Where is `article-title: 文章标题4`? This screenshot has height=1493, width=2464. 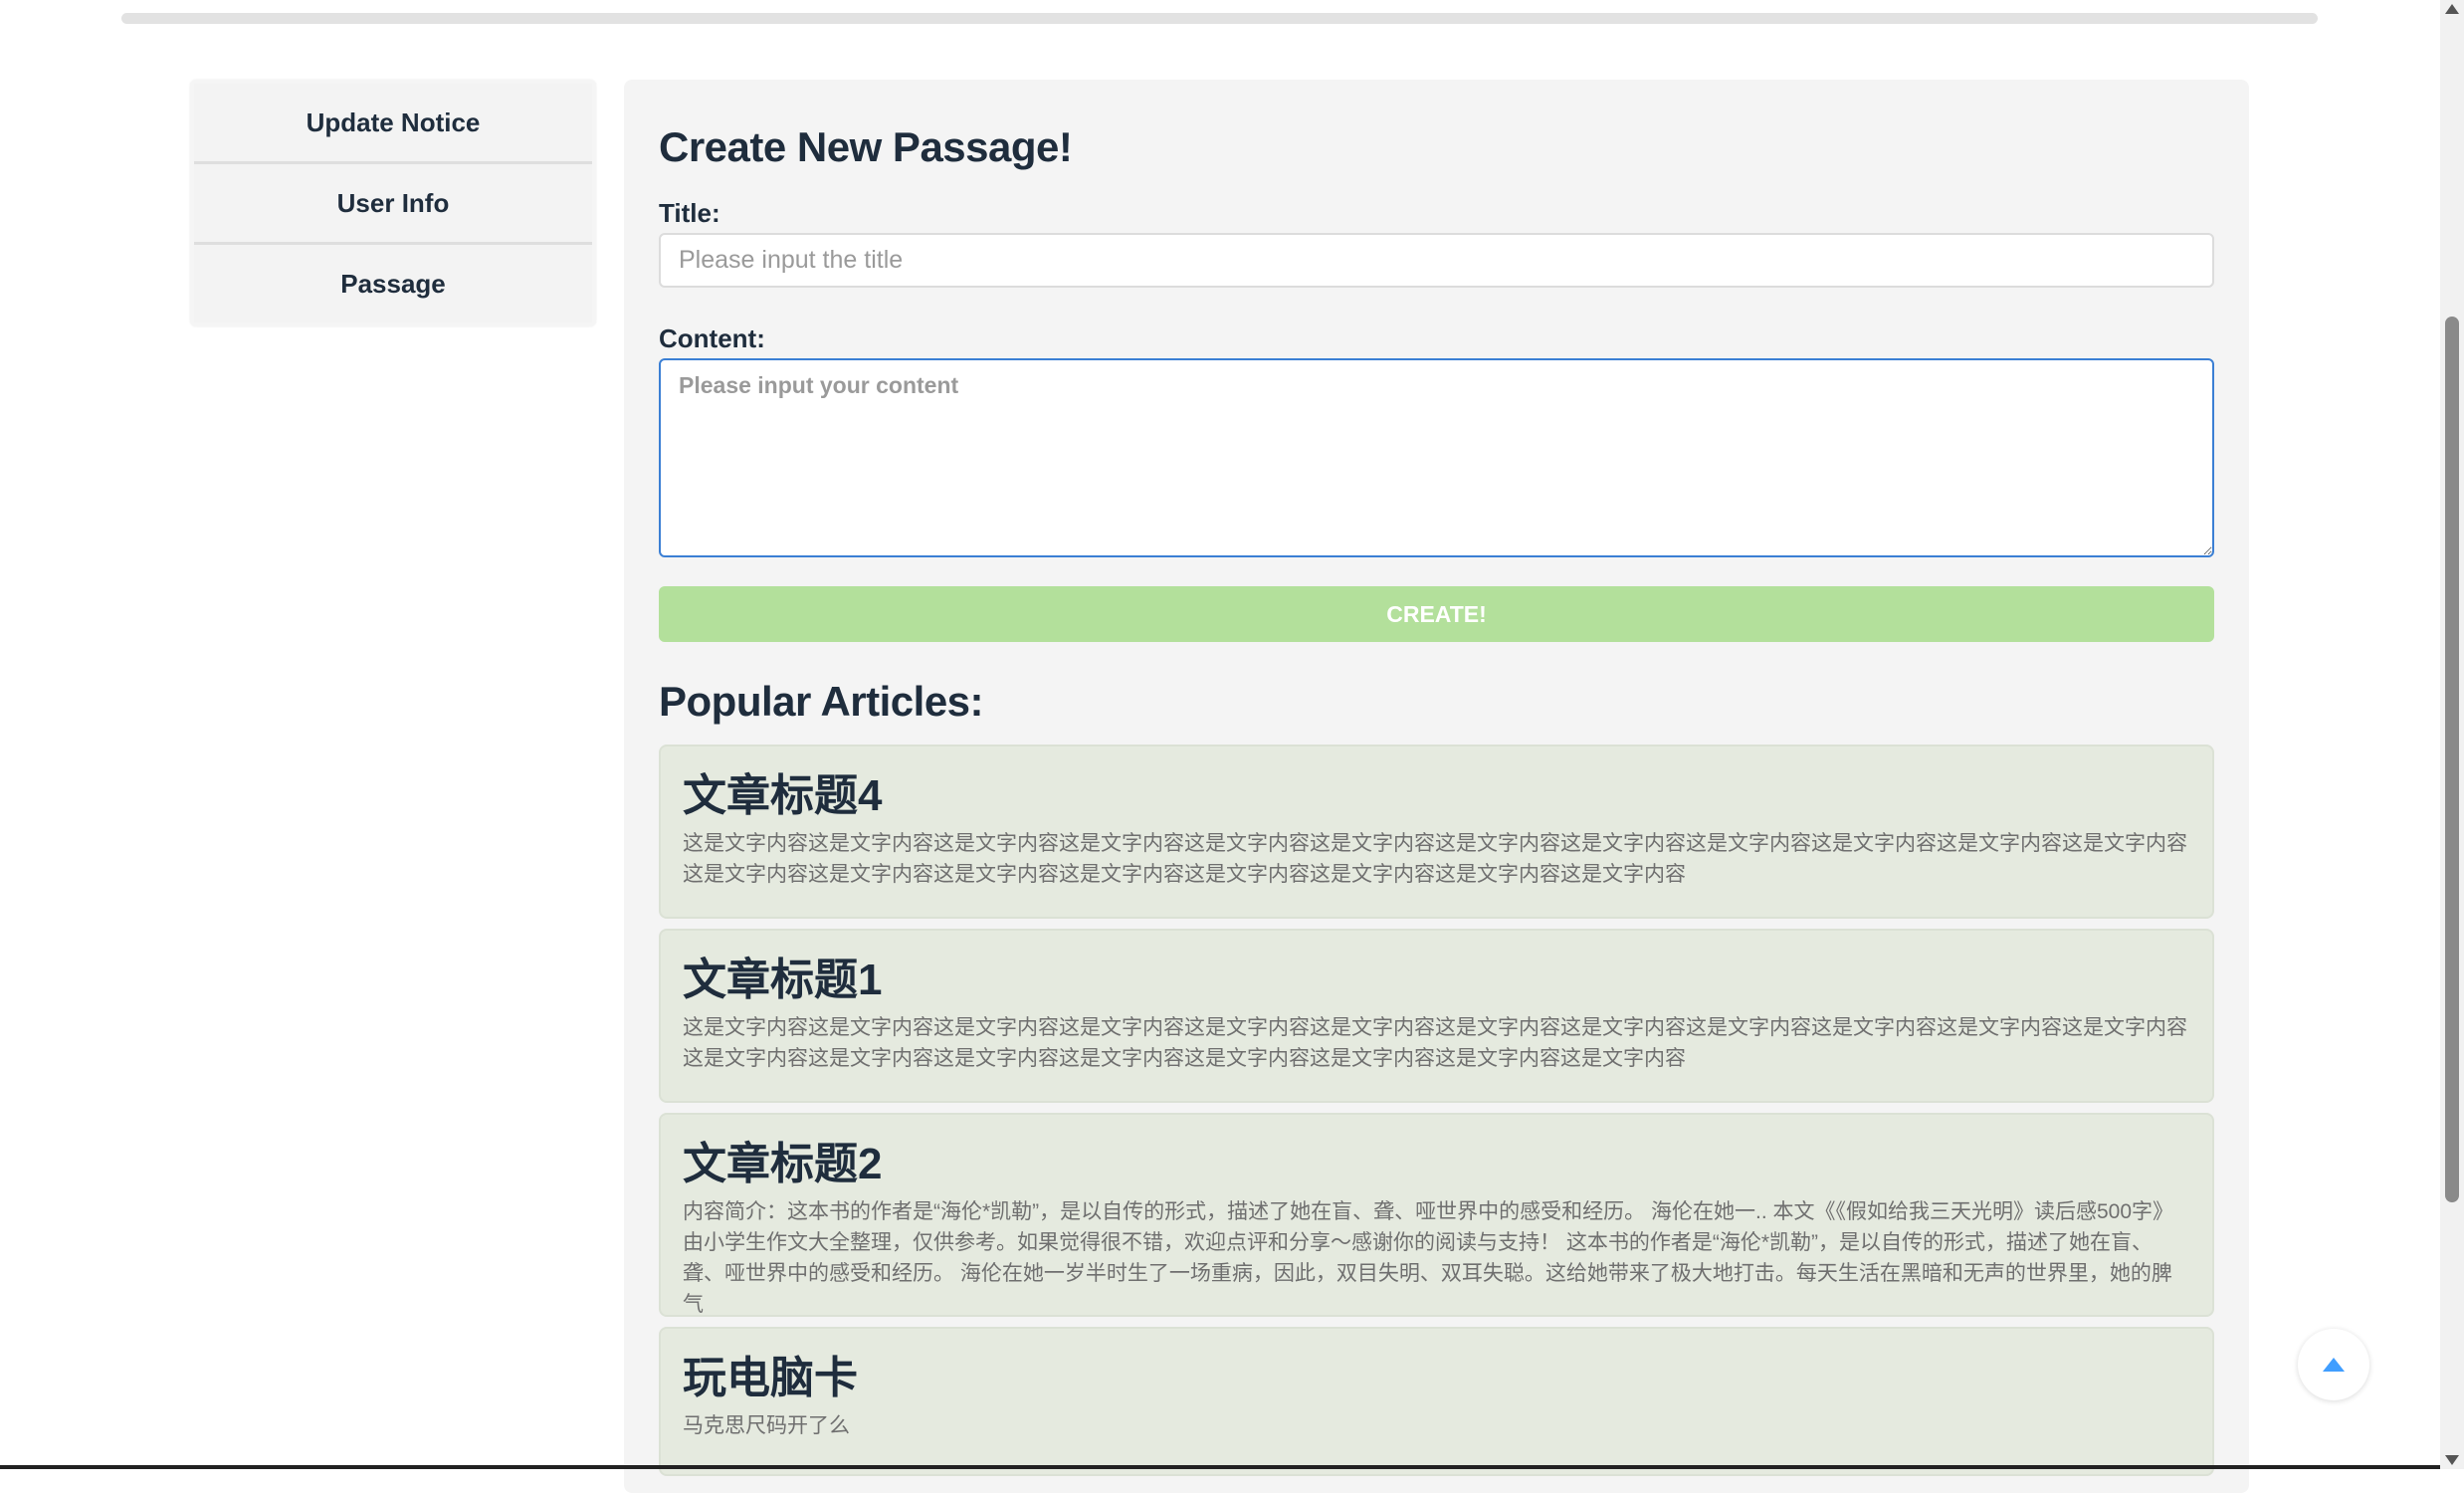 article-title: 文章标题4 is located at coordinates (783, 795).